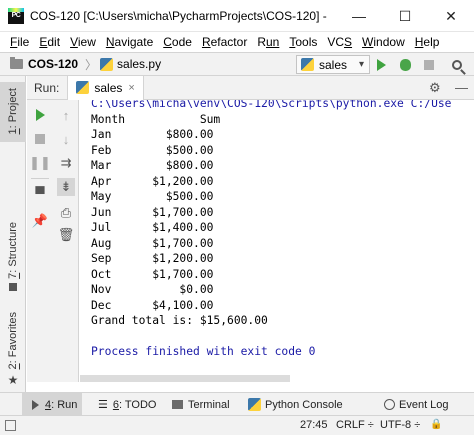  I want to click on run-configuration-select: sales ▾, so click(333, 64).